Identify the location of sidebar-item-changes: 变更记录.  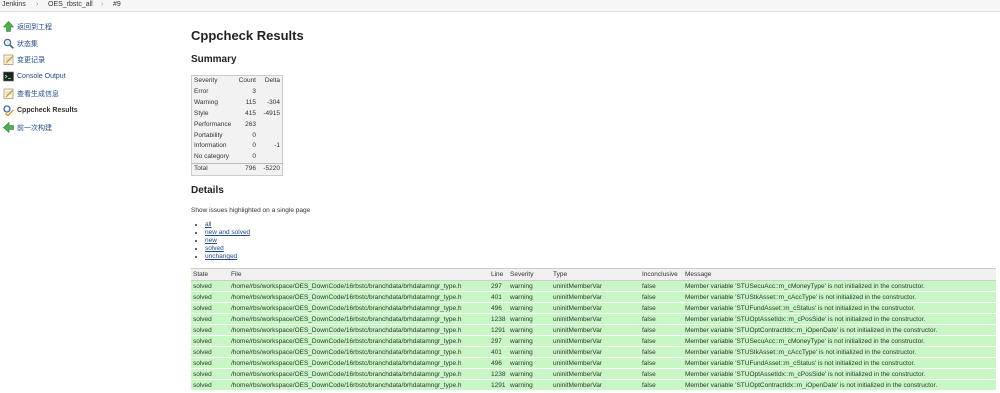
(77, 59).